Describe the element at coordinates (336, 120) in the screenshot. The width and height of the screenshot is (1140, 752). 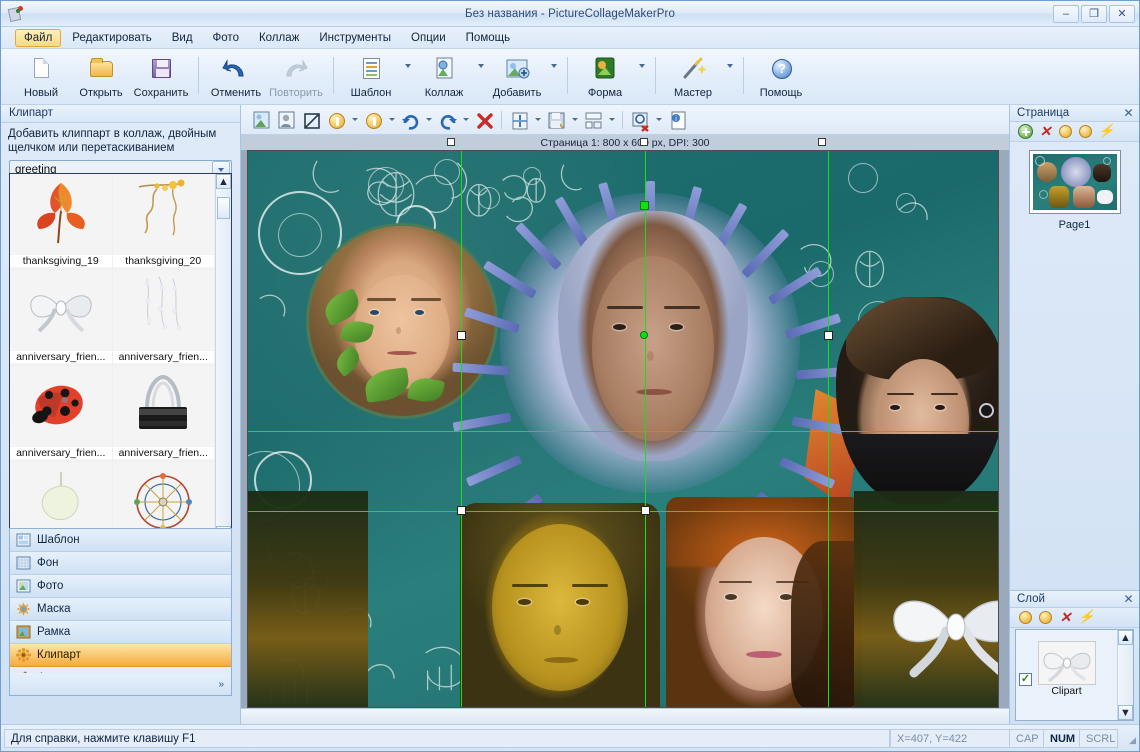
I see `bring-forward-coin-icon` at that location.